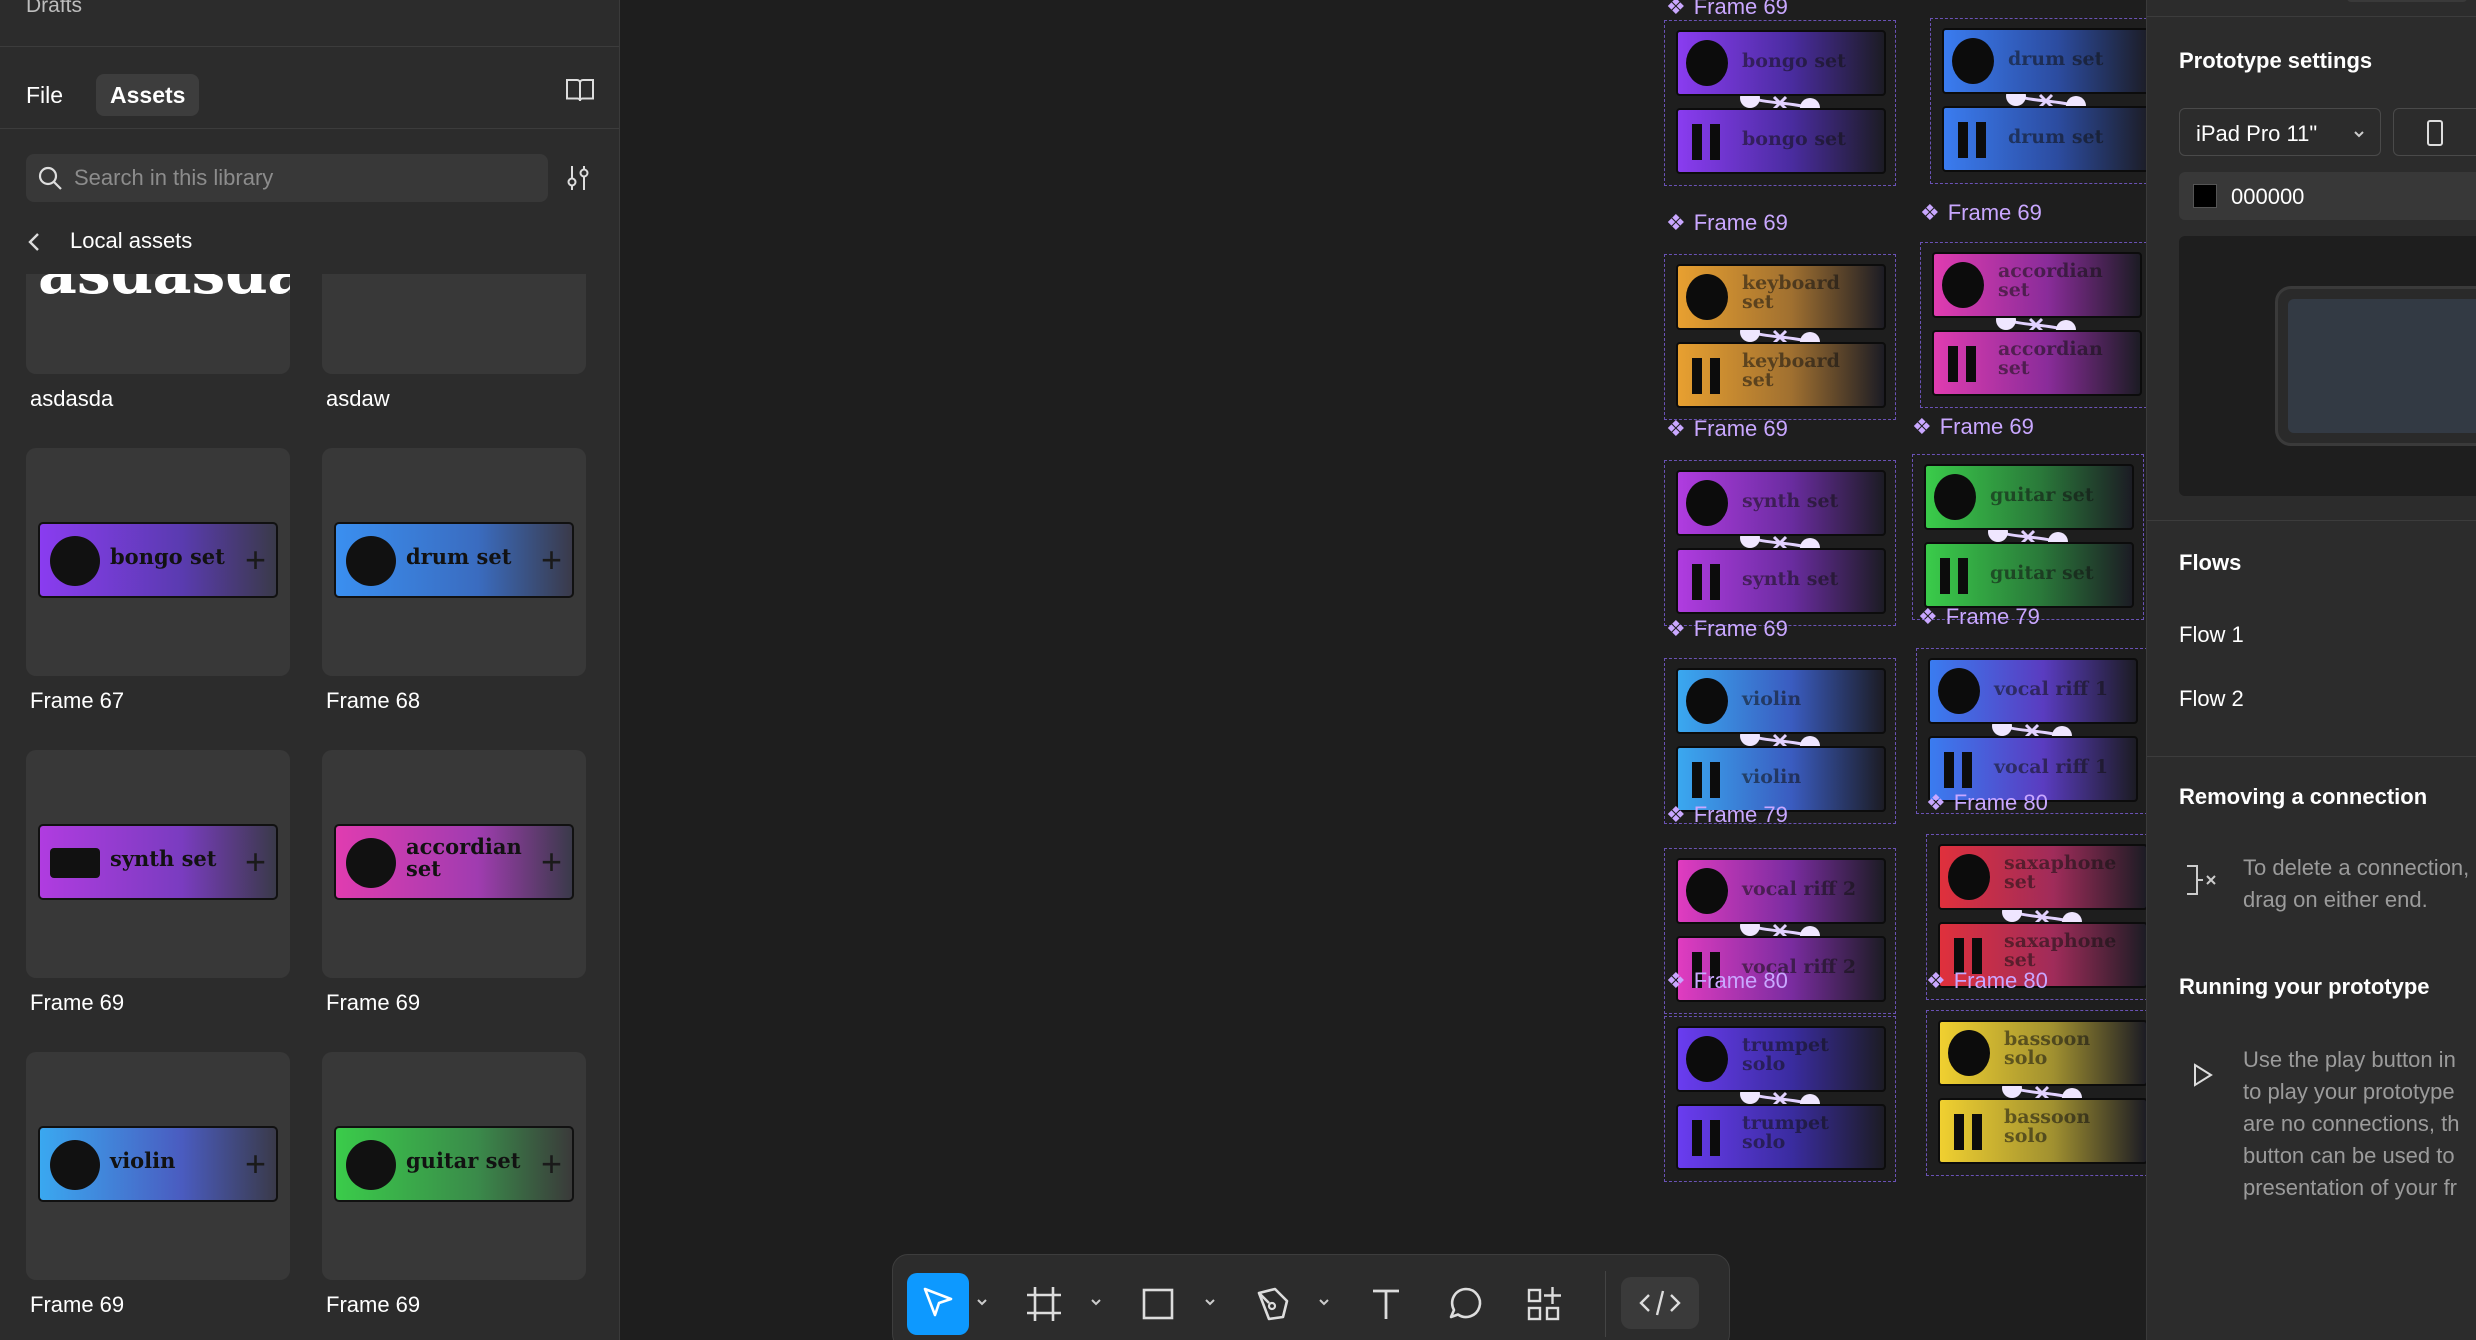  Describe the element at coordinates (454, 562) in the screenshot. I see `asset-card: drum set +` at that location.